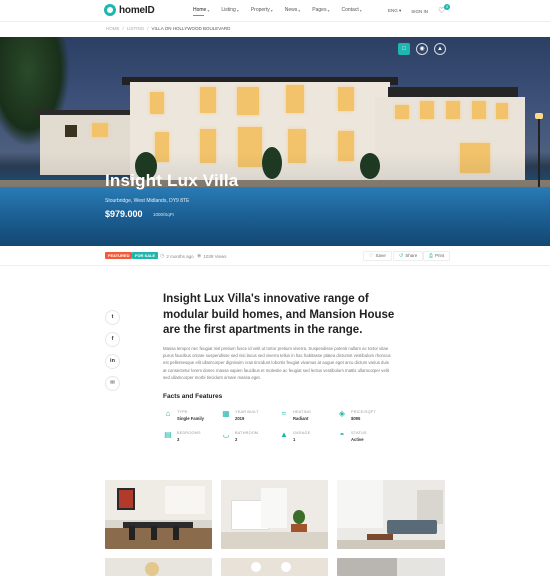 Image resolution: width=550 pixels, height=576 pixels. What do you see at coordinates (112, 350) in the screenshot?
I see `social-share-column: t f in ✉` at bounding box center [112, 350].